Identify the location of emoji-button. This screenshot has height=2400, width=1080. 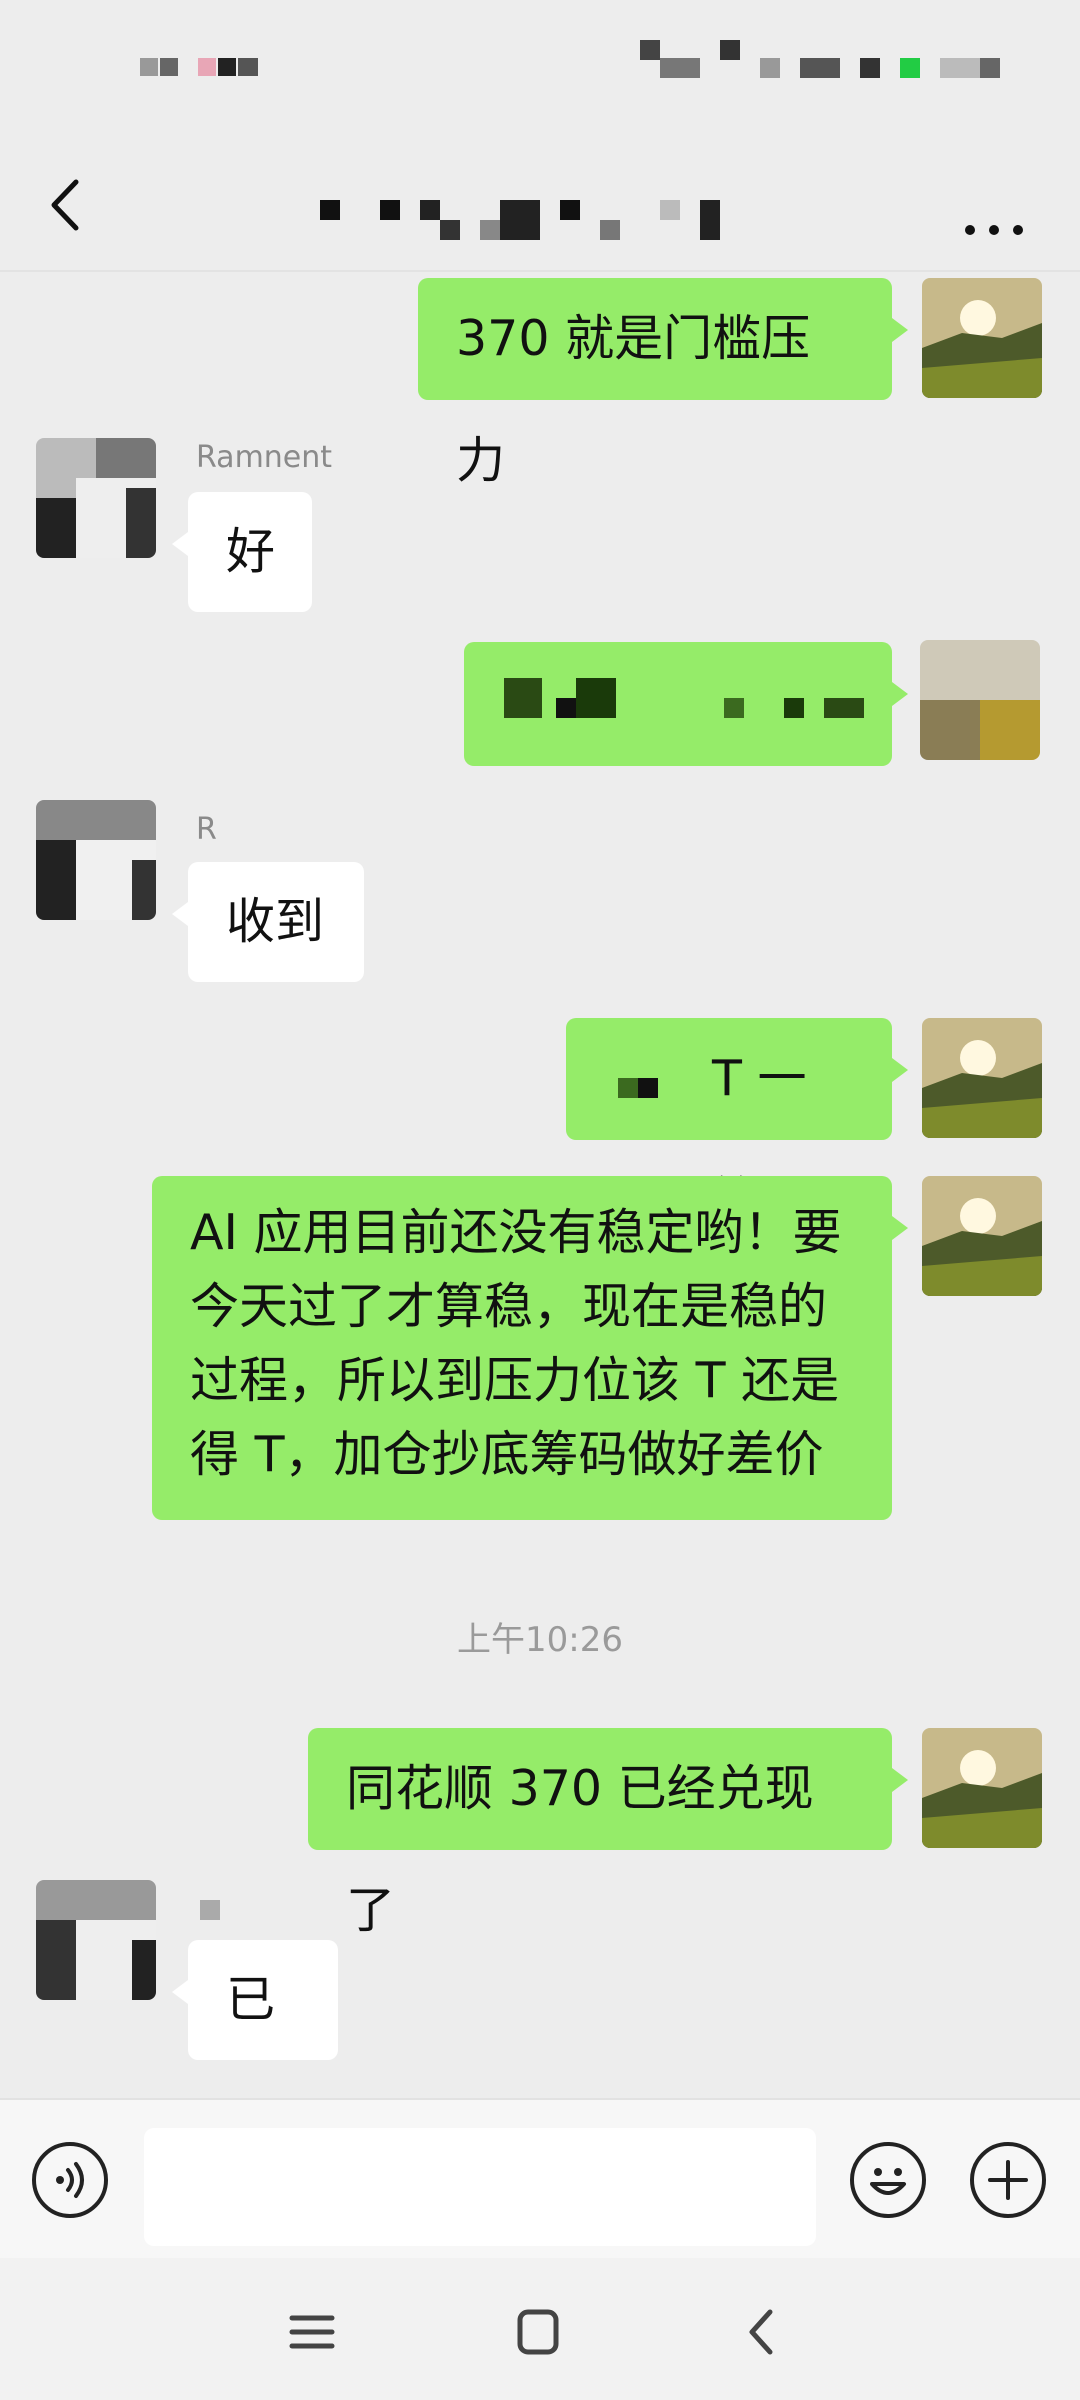
(888, 2180).